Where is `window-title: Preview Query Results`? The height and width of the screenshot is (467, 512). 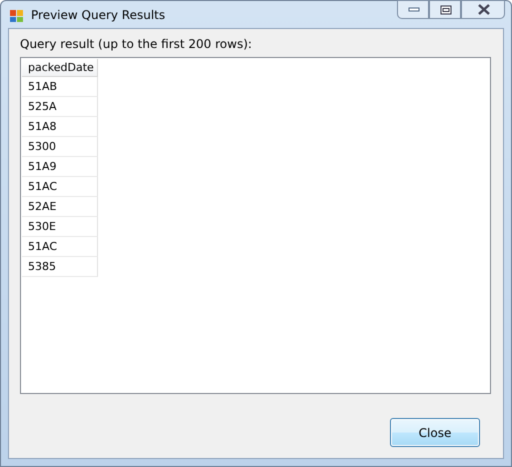
window-title: Preview Query Results is located at coordinates (98, 15).